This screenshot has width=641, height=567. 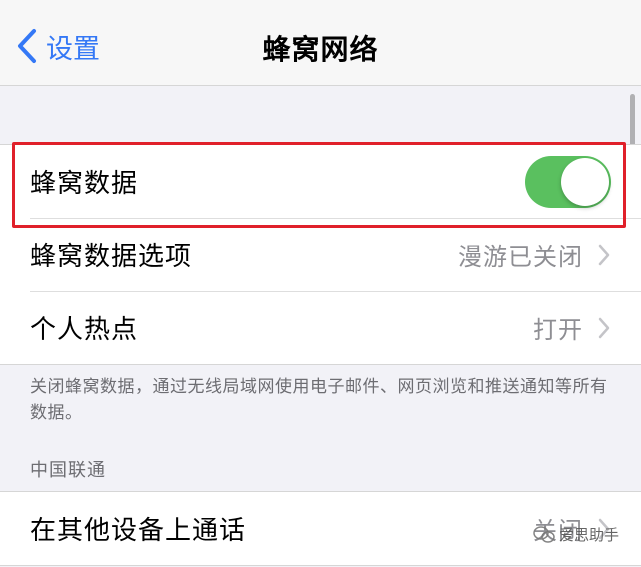 I want to click on personal-hotspot-label: 个人热点, so click(x=84, y=330).